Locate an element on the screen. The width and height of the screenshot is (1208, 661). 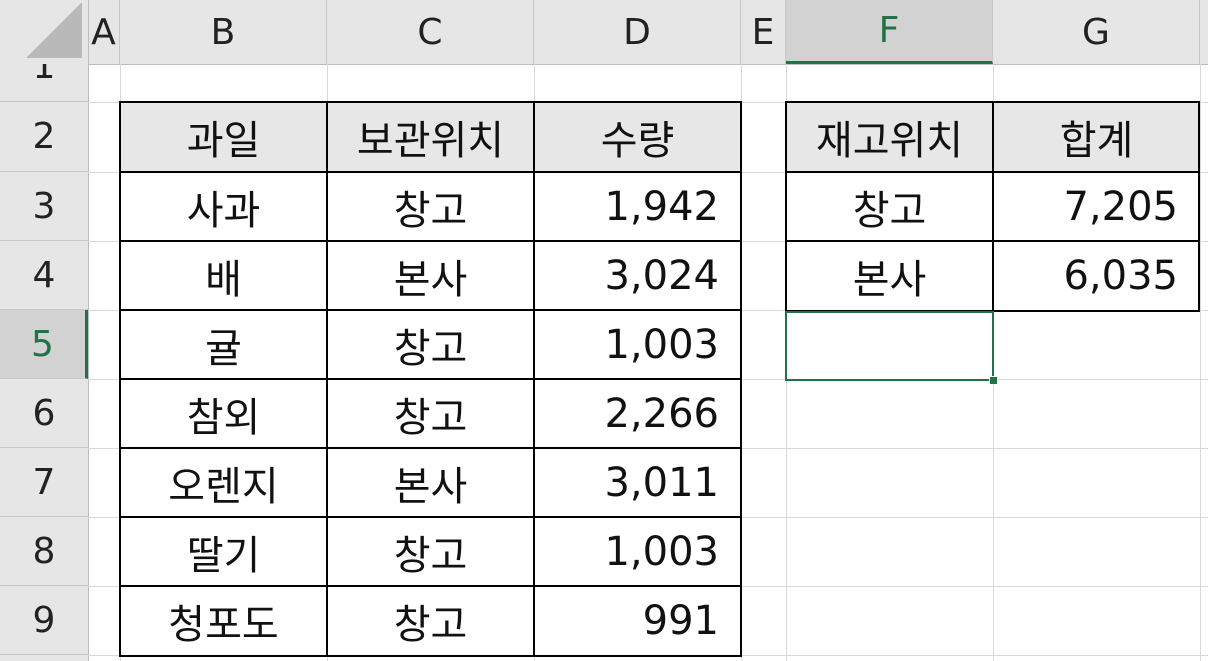
header-cell-quantity: 수량 is located at coordinates (637, 137).